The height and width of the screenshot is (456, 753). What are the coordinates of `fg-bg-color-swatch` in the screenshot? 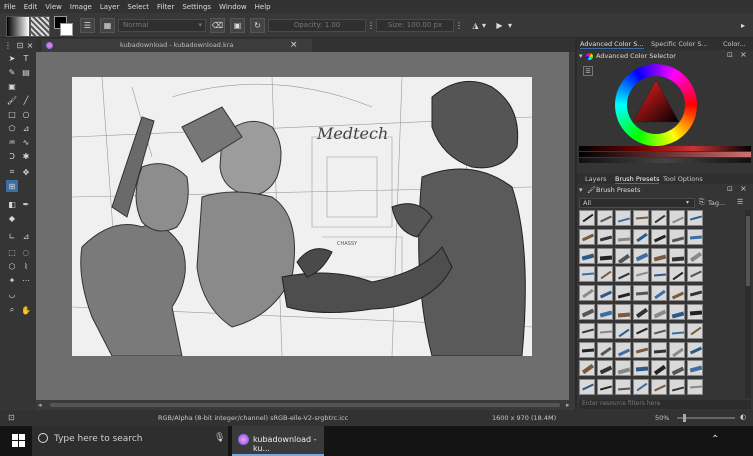 It's located at (63, 26).